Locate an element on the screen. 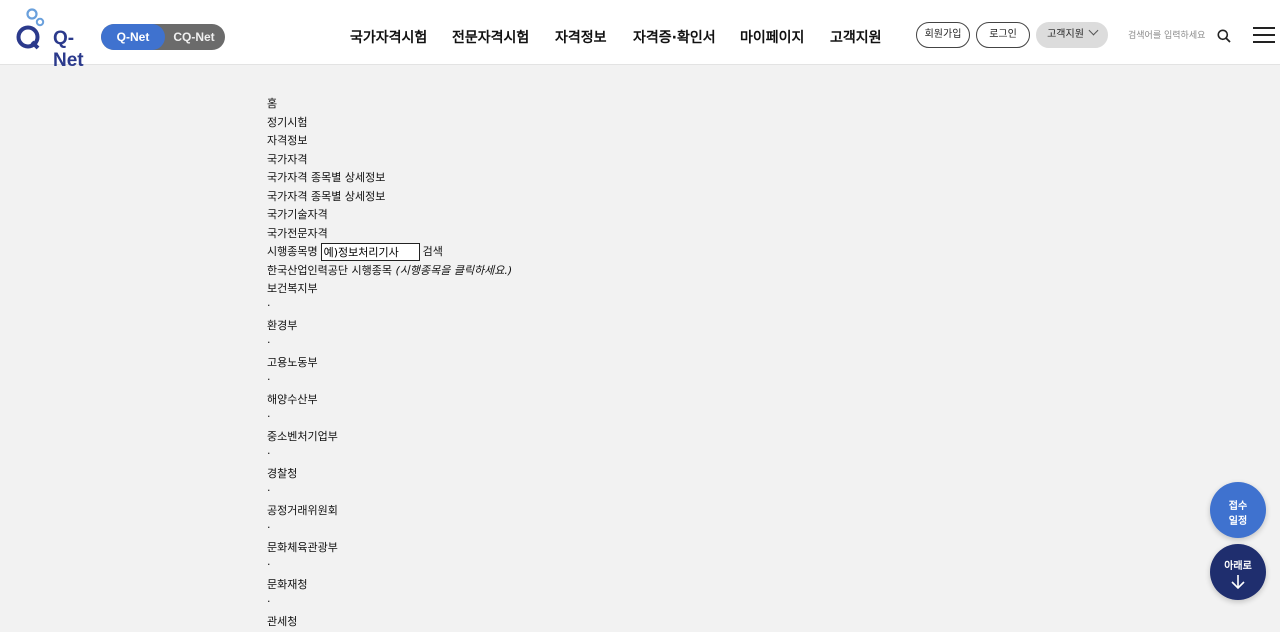  agency-title: 한국산업인력공단 시행종목 is located at coordinates (329, 270).